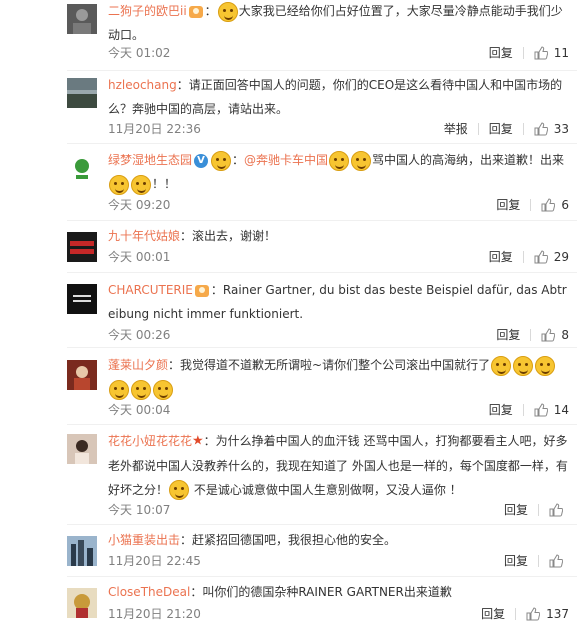  I want to click on comment-body: ：赶紧招回德国吧，我很担心他的安全。, so click(288, 540).